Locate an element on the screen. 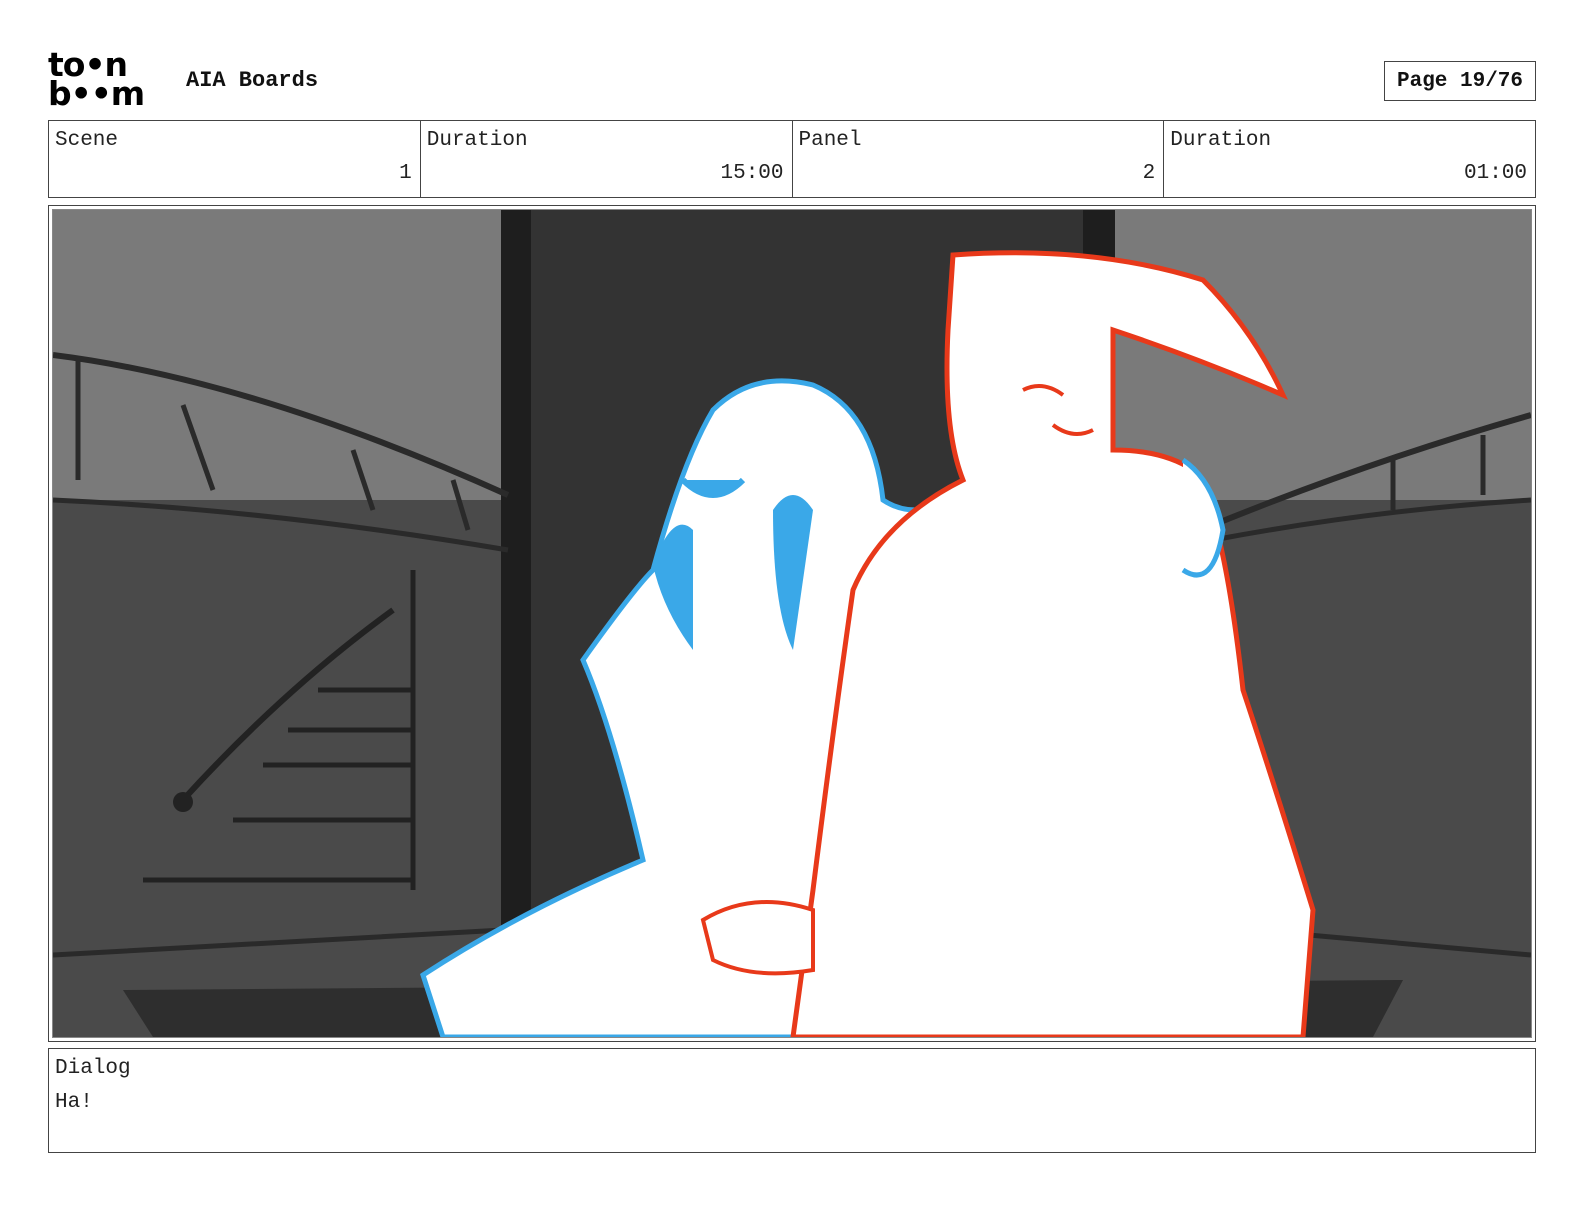 Image resolution: width=1584 pixels, height=1224 pixels. scene-duration-cell: Duration 15:00 is located at coordinates (607, 159).